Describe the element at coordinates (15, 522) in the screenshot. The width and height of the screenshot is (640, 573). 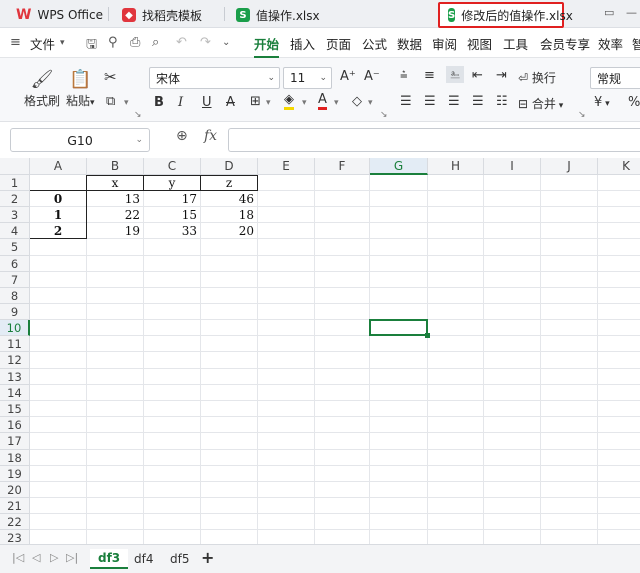
I see `row-header: 22` at that location.